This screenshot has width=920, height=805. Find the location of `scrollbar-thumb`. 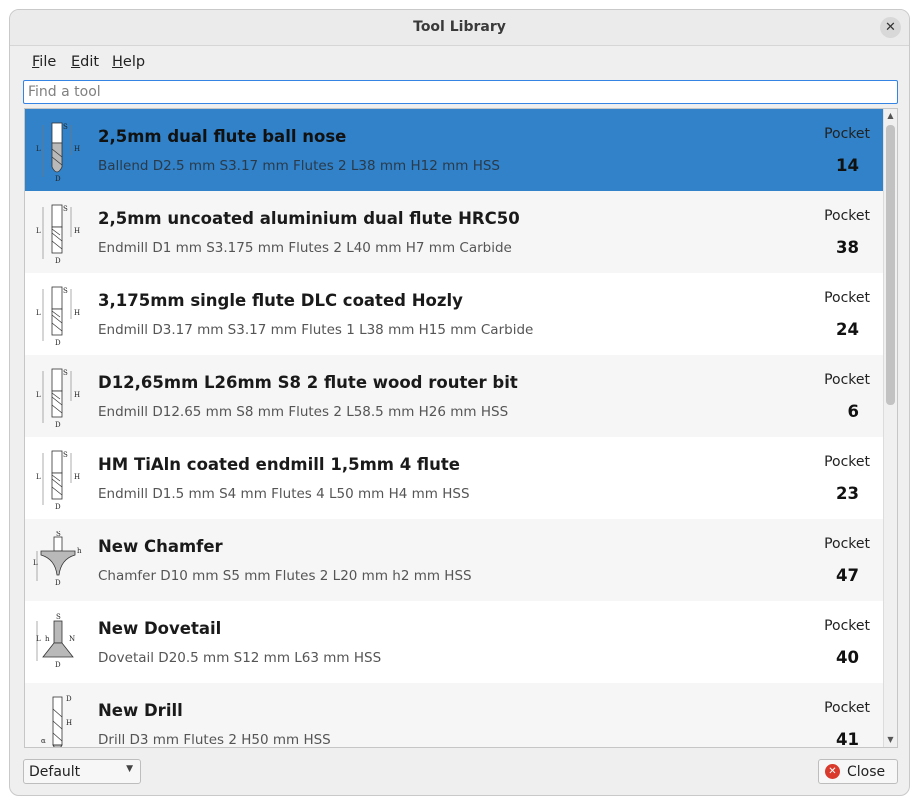

scrollbar-thumb is located at coordinates (890, 265).